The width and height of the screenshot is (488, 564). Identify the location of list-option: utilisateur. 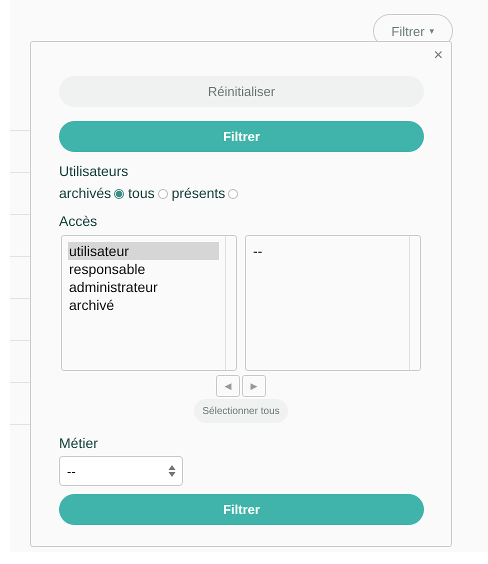
(143, 251).